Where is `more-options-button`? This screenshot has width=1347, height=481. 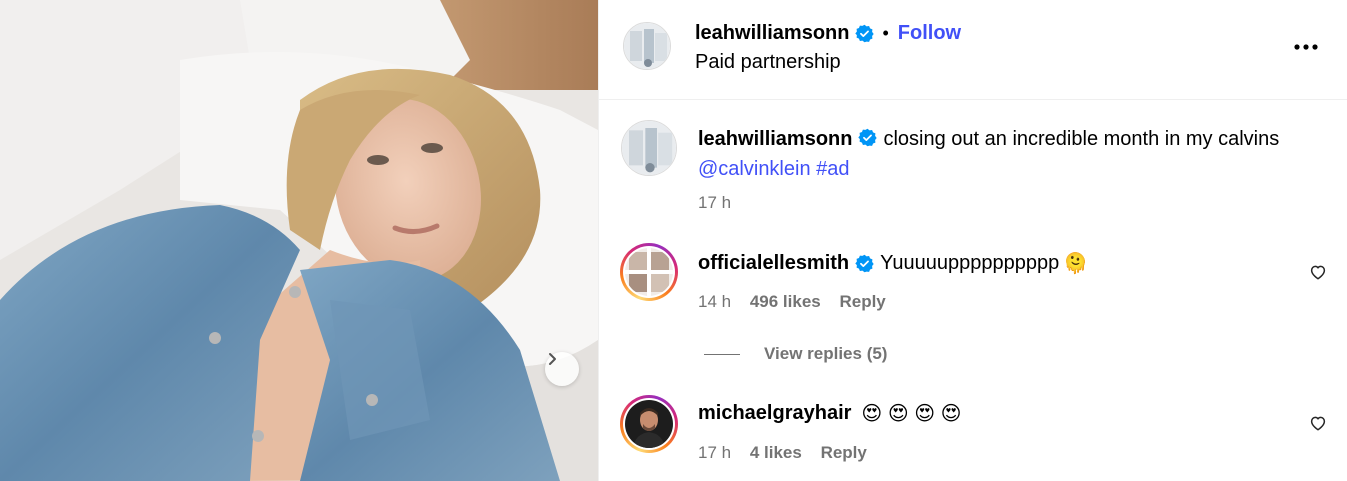 more-options-button is located at coordinates (1306, 47).